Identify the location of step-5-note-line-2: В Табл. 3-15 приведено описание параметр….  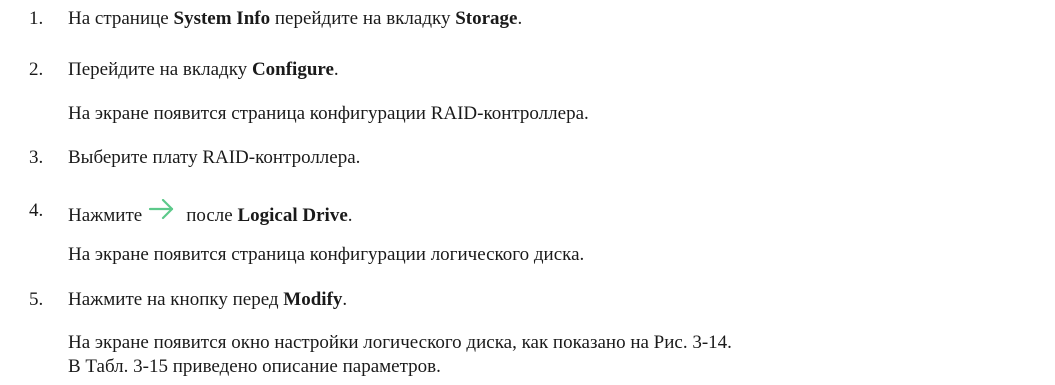
(254, 366).